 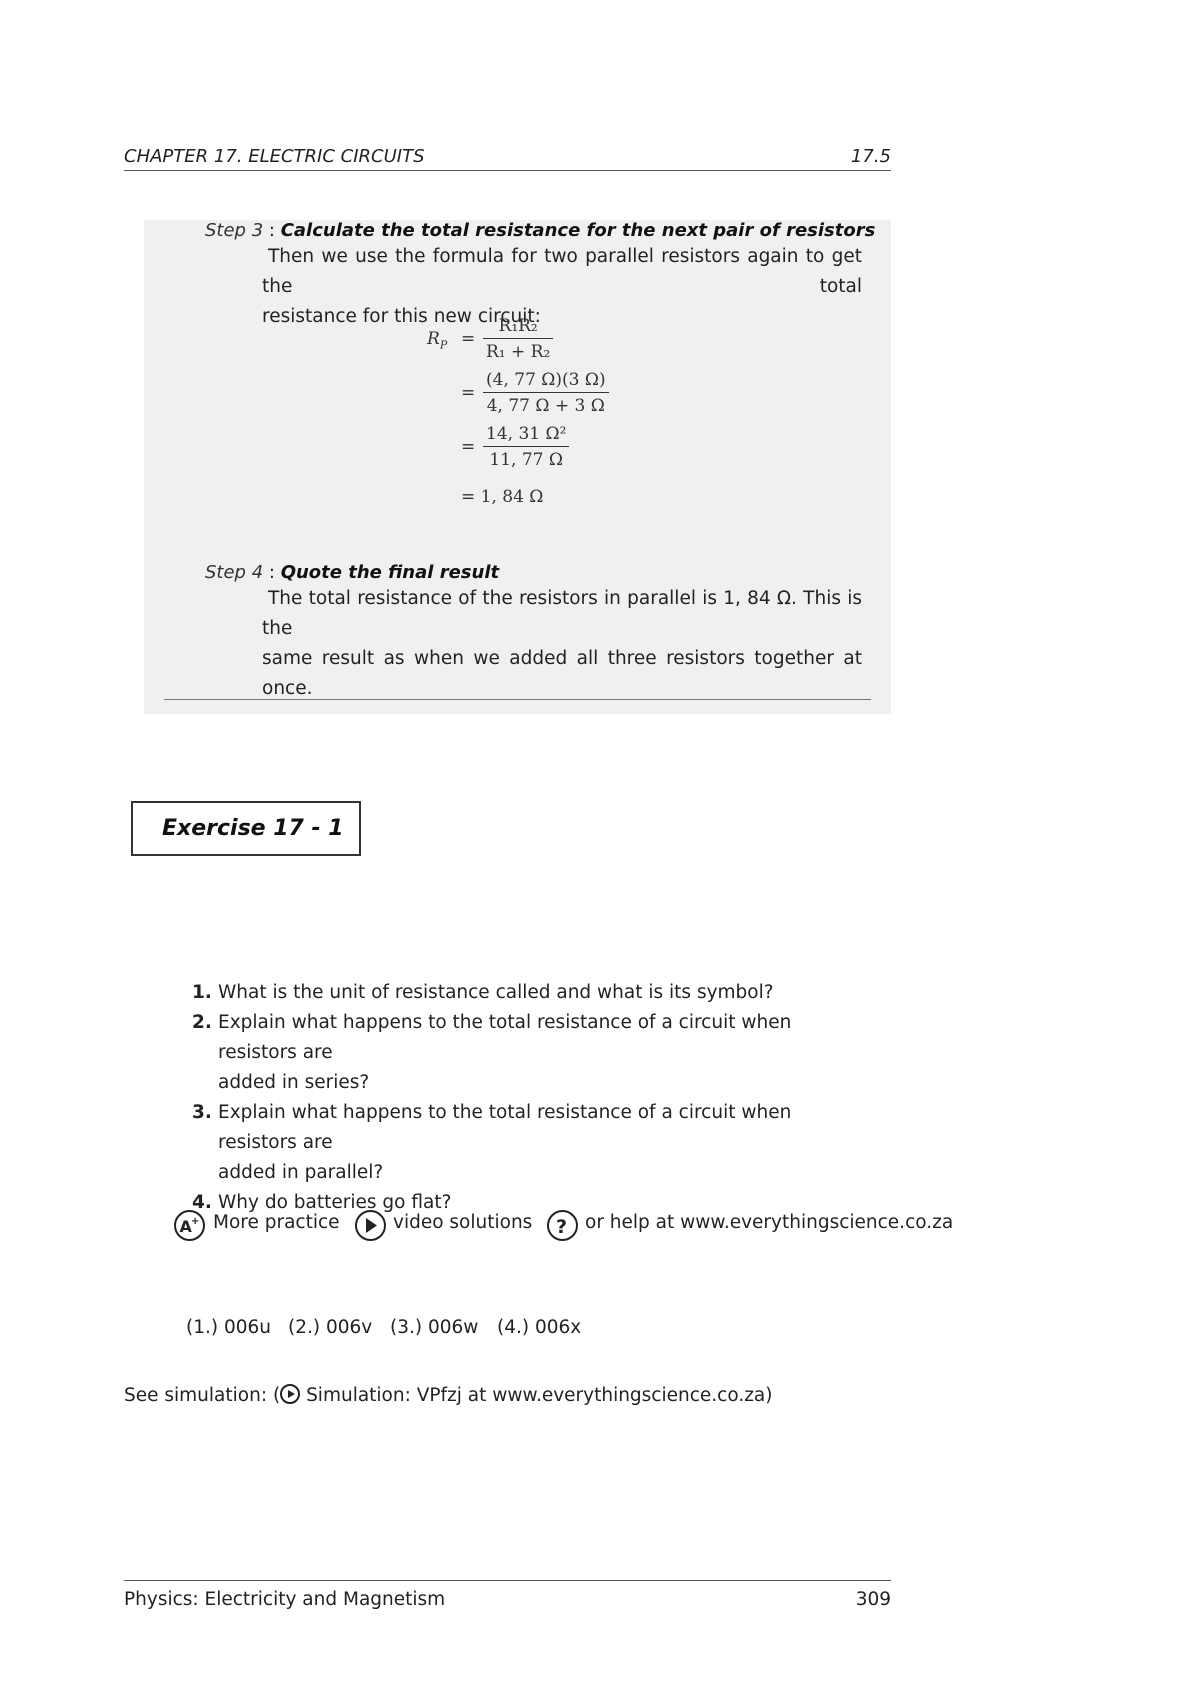 I want to click on question-icon: ?, so click(x=562, y=1225).